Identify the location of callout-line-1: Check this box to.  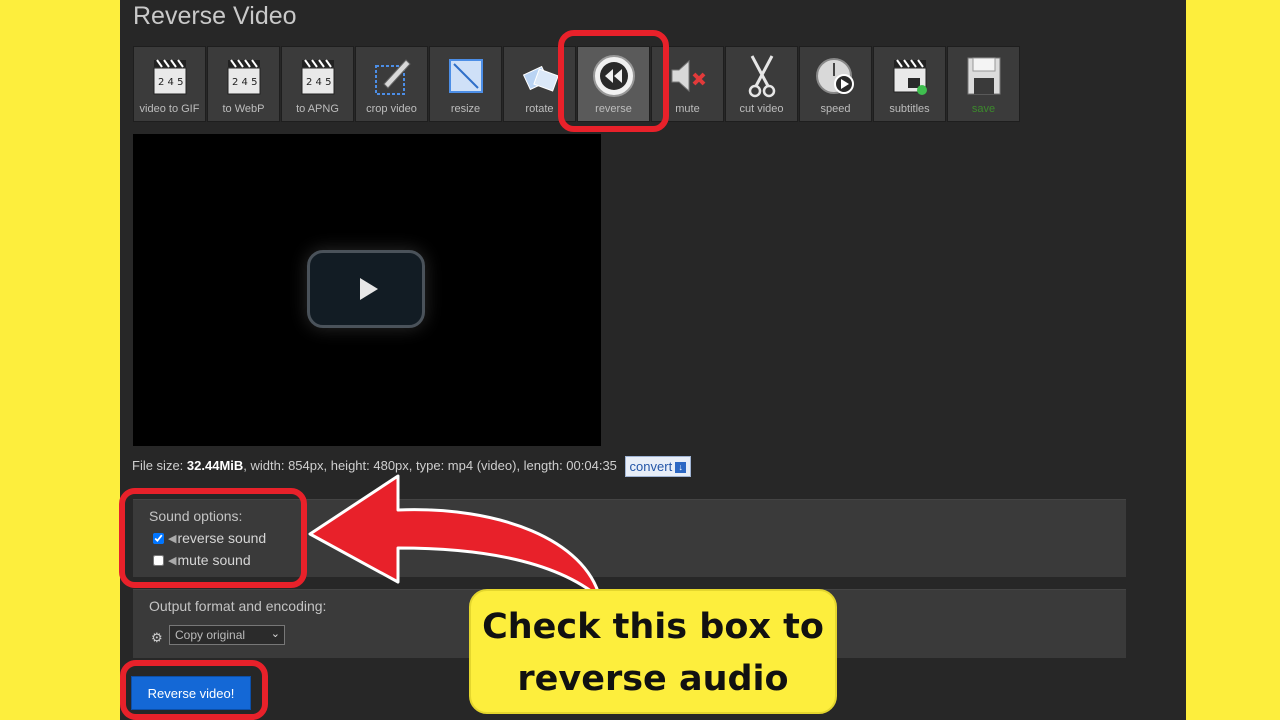
(653, 627).